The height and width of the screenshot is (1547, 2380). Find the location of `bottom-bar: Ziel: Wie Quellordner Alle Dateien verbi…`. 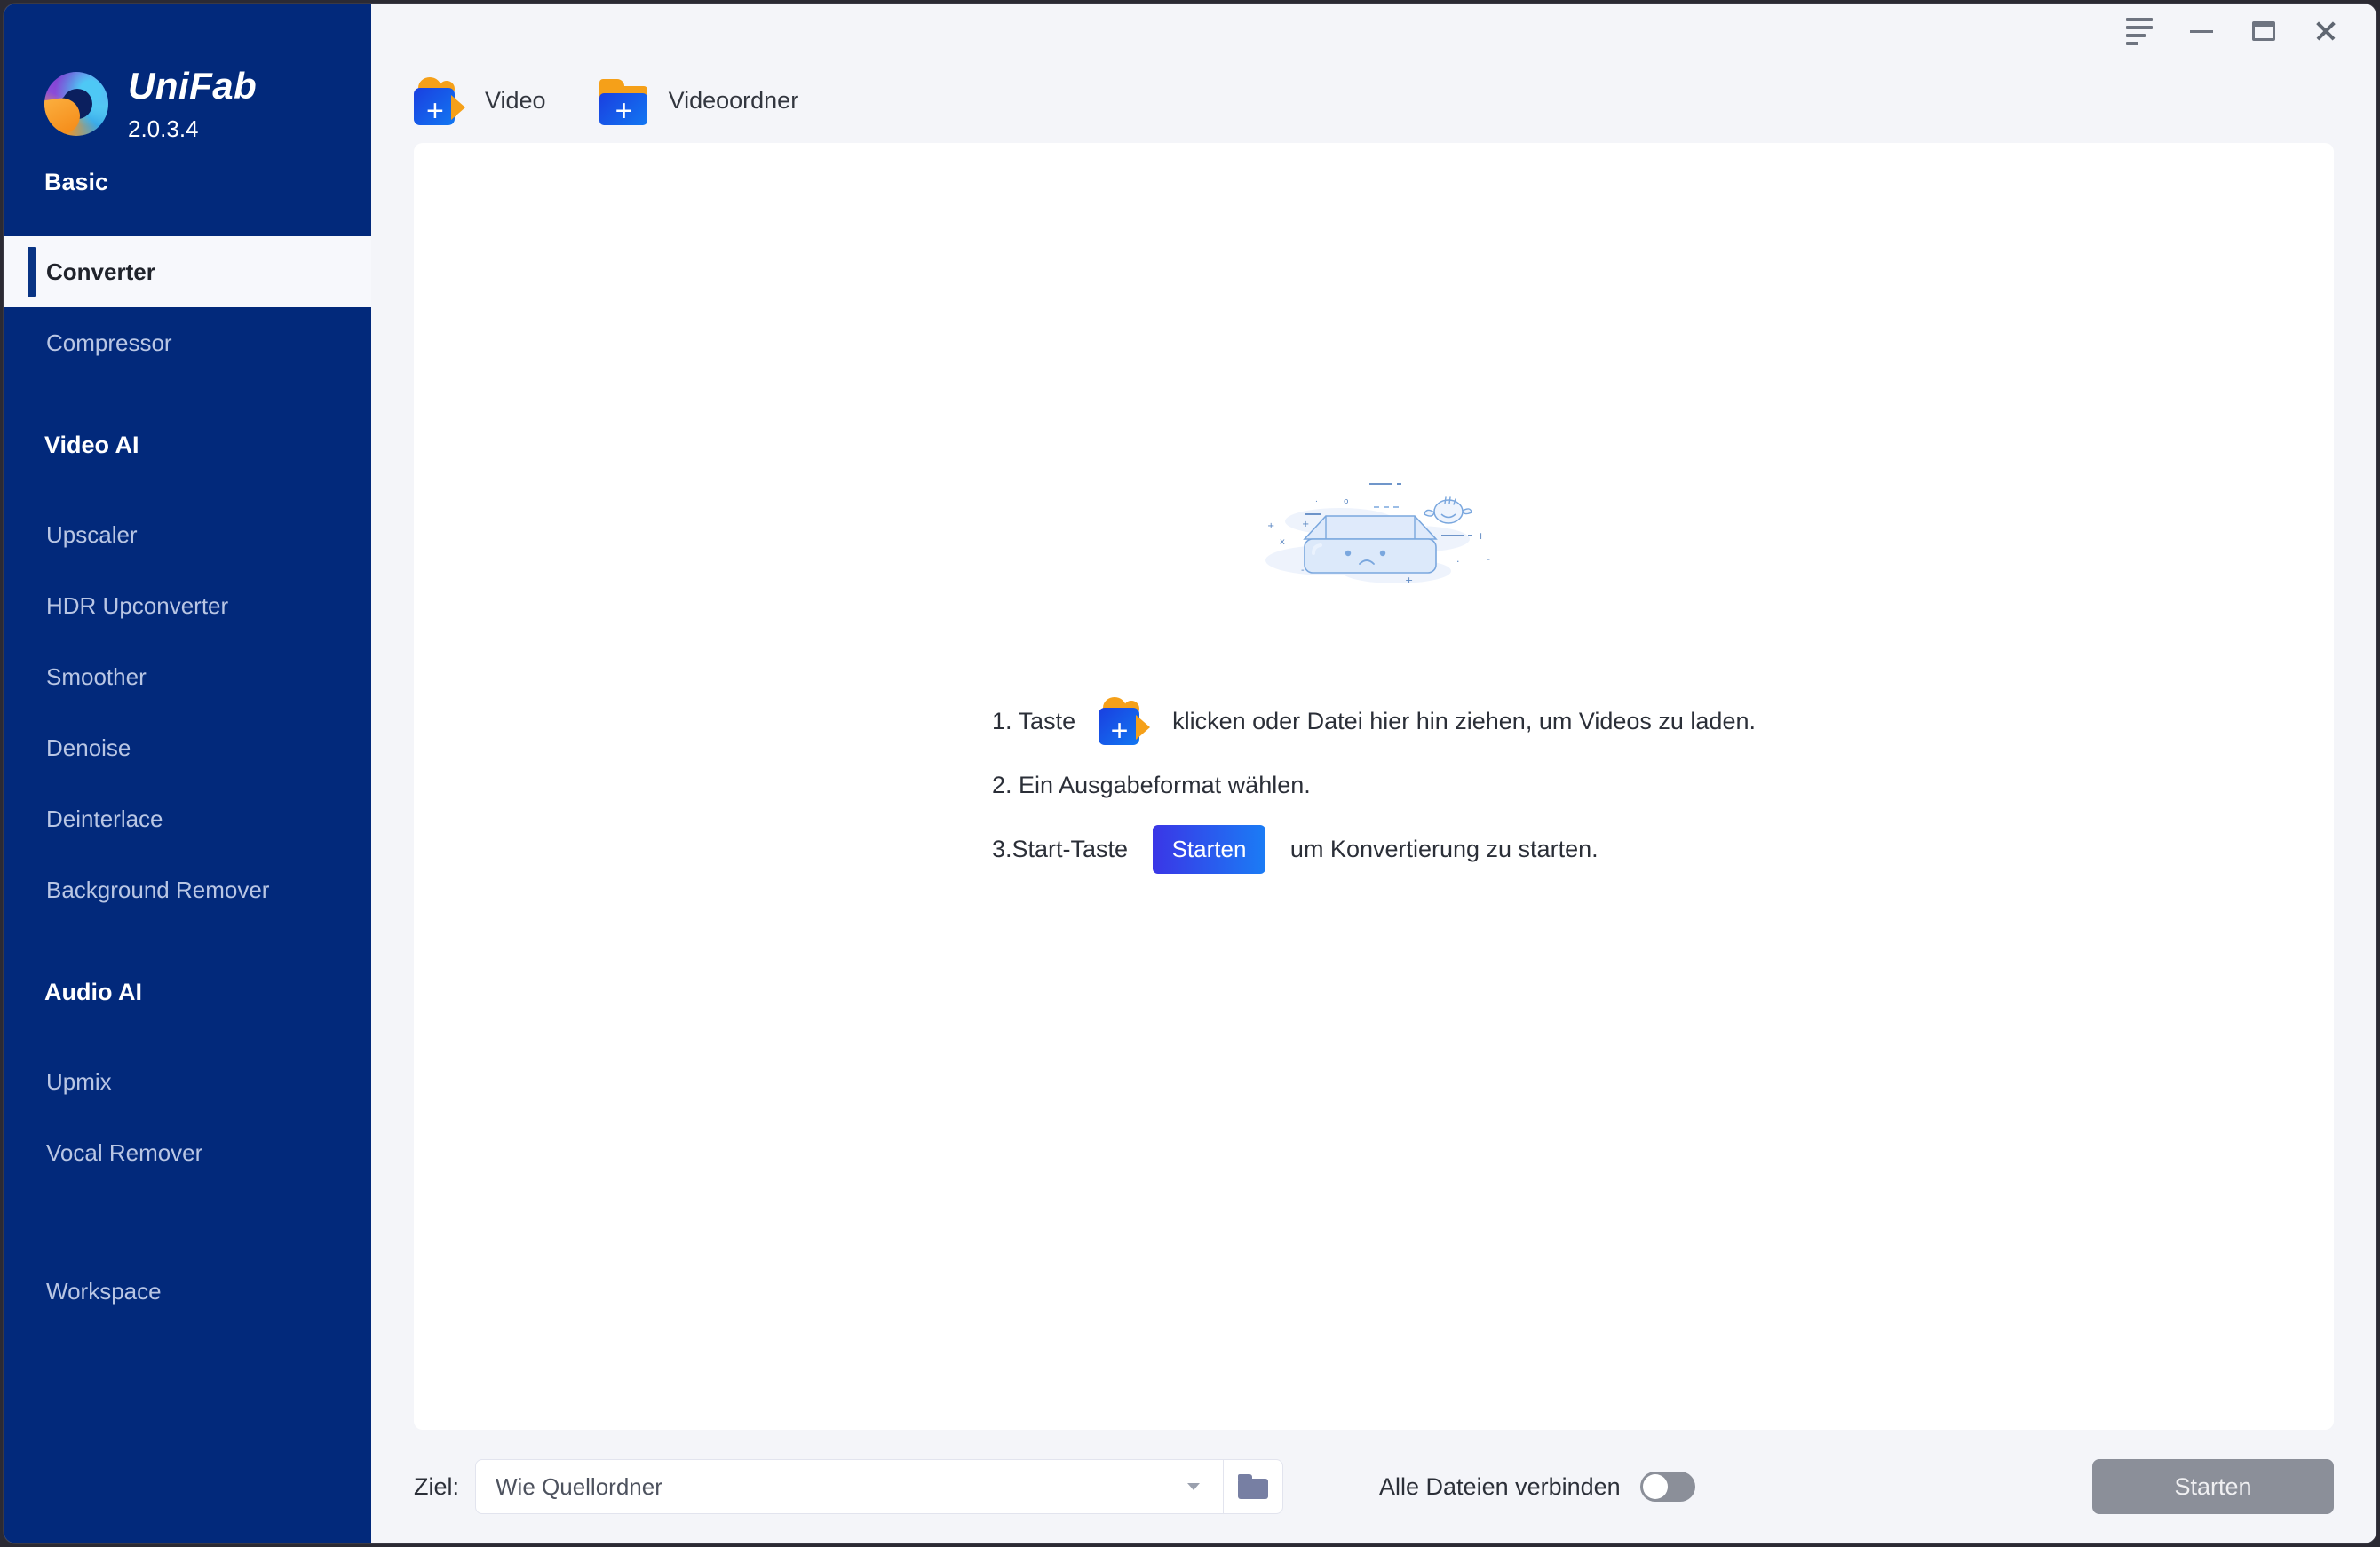

bottom-bar: Ziel: Wie Quellordner Alle Dateien verbi… is located at coordinates (1373, 1486).